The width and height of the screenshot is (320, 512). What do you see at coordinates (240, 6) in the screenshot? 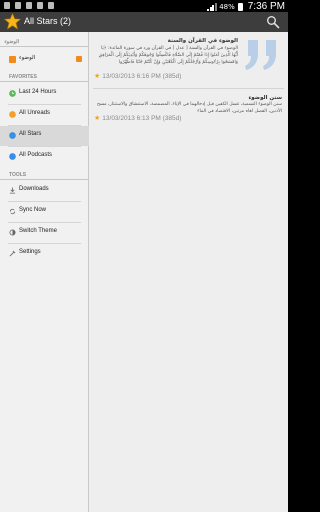
I see `battery-icon` at bounding box center [240, 6].